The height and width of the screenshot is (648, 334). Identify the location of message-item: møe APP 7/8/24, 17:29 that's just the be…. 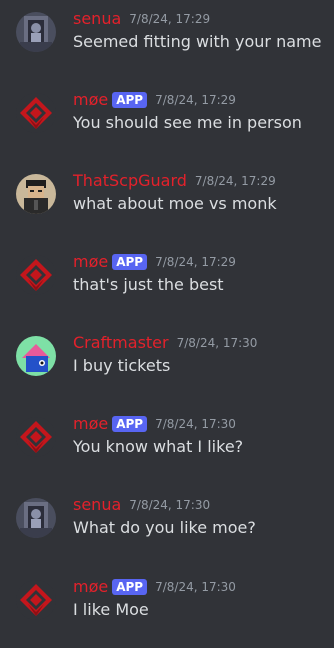
(167, 281).